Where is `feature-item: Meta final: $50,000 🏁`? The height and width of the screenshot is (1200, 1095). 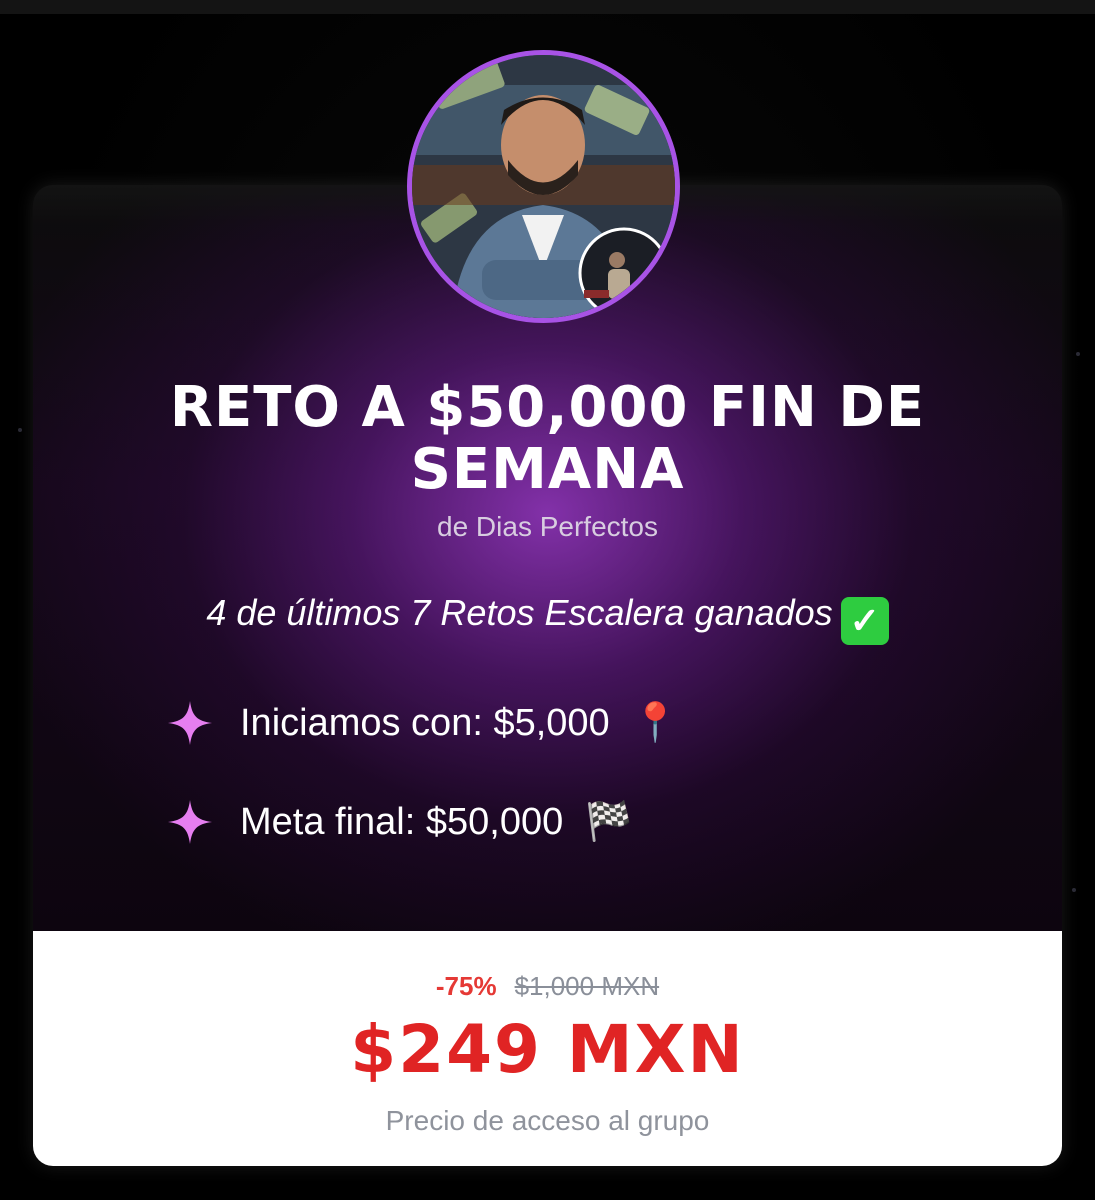
feature-item: Meta final: $50,000 🏁 is located at coordinates (399, 822).